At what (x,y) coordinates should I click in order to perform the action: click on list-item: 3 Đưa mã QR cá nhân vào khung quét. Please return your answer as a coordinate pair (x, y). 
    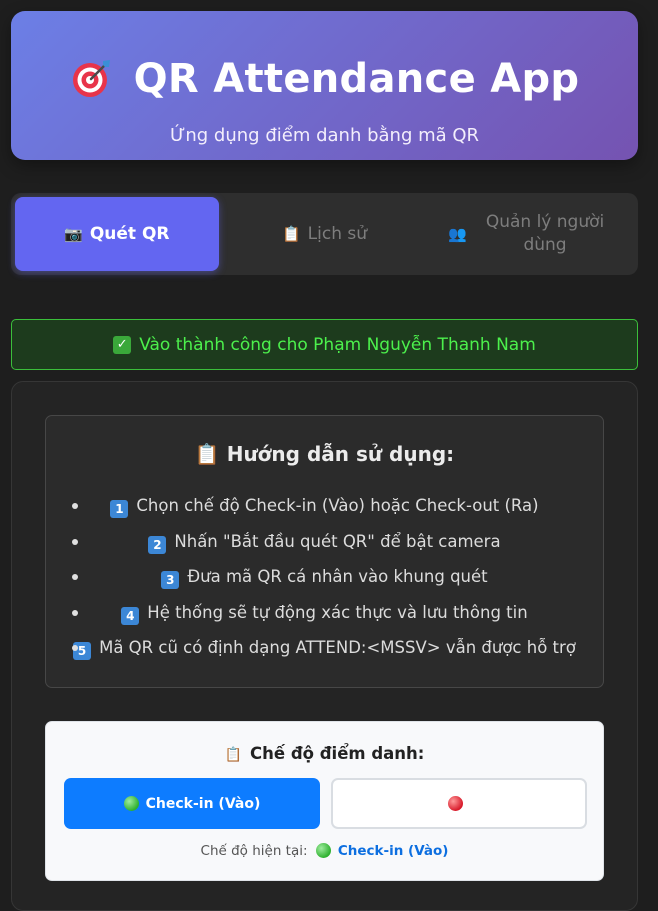
    Looking at the image, I should click on (324, 577).